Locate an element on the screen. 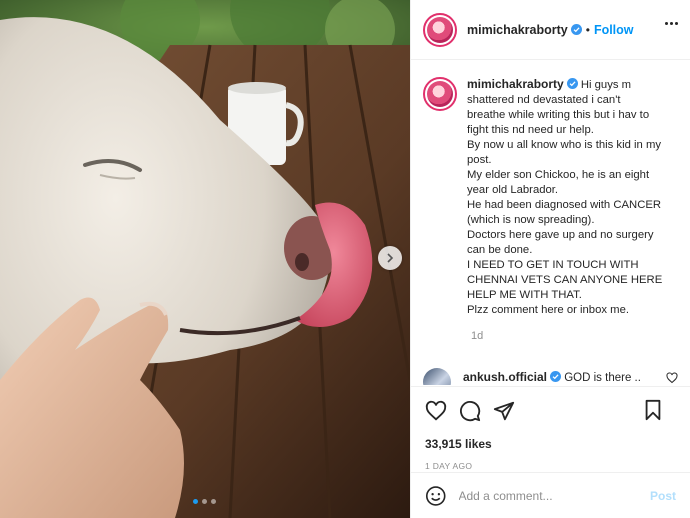 The height and width of the screenshot is (518, 690). caption-author-avatar is located at coordinates (440, 94).